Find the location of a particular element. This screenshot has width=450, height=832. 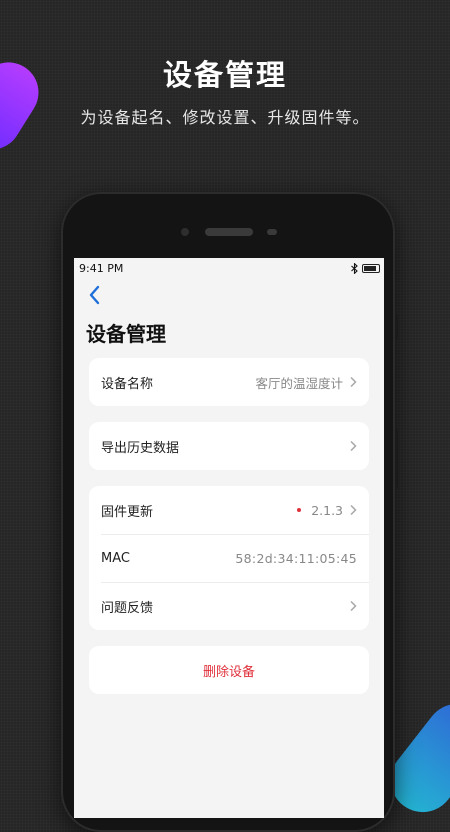

back-button is located at coordinates (95, 295).